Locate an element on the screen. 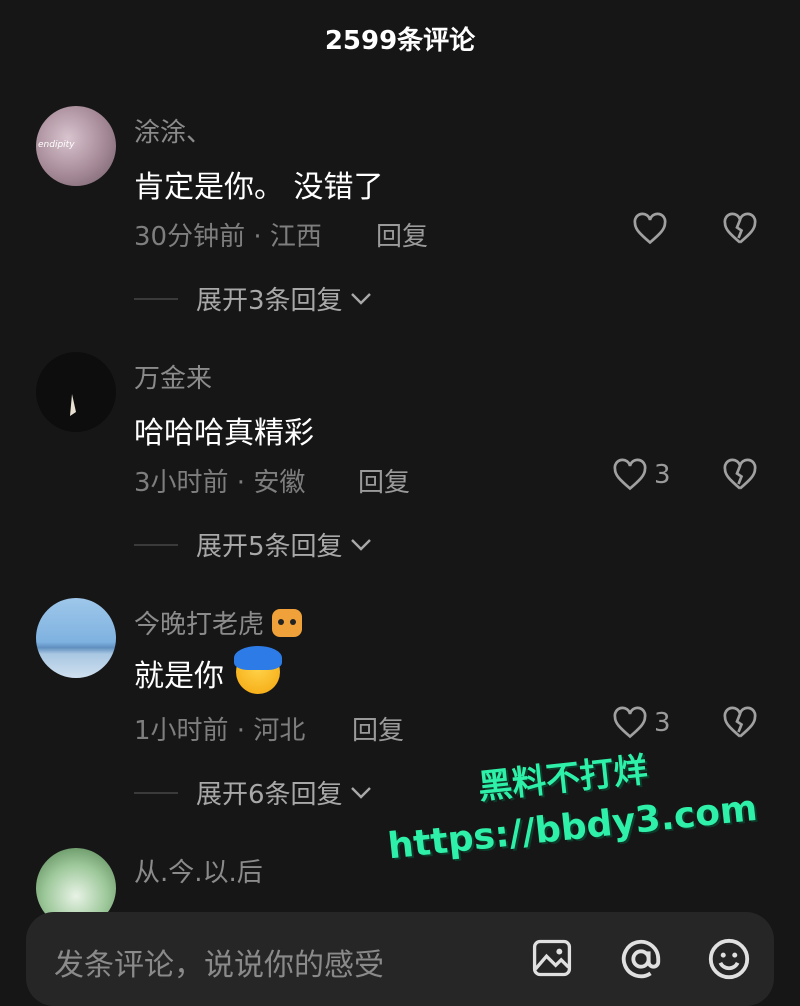 The width and height of the screenshot is (800, 1006). comment-text: 哈哈哈真精彩 is located at coordinates (224, 433).